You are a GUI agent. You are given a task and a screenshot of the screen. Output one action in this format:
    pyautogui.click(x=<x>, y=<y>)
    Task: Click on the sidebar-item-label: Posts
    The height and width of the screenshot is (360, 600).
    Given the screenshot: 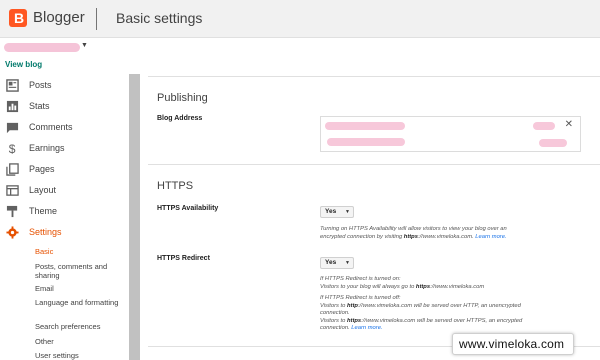 What is the action you would take?
    pyautogui.click(x=40, y=85)
    